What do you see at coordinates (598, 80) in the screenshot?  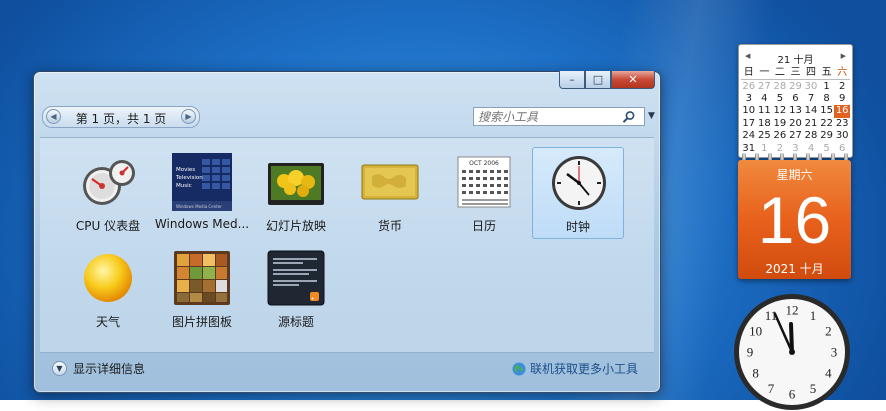 I see `maximize-button: □` at bounding box center [598, 80].